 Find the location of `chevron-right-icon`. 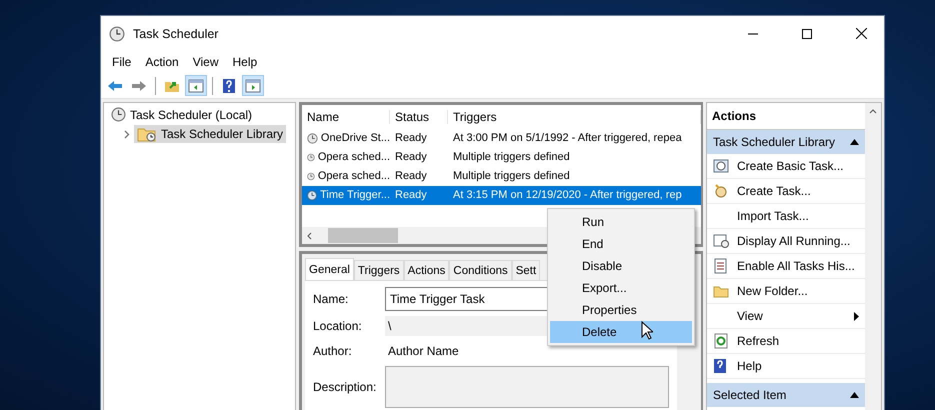

chevron-right-icon is located at coordinates (126, 134).